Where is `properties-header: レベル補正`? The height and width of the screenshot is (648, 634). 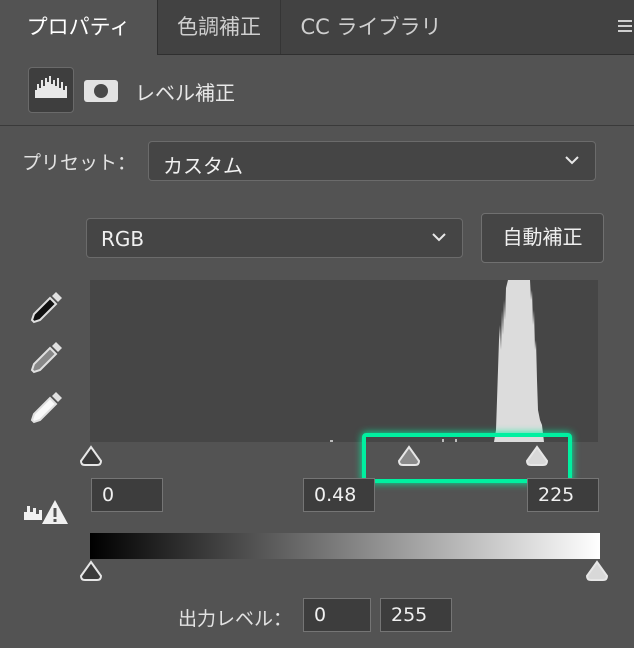 properties-header: レベル補正 is located at coordinates (317, 90).